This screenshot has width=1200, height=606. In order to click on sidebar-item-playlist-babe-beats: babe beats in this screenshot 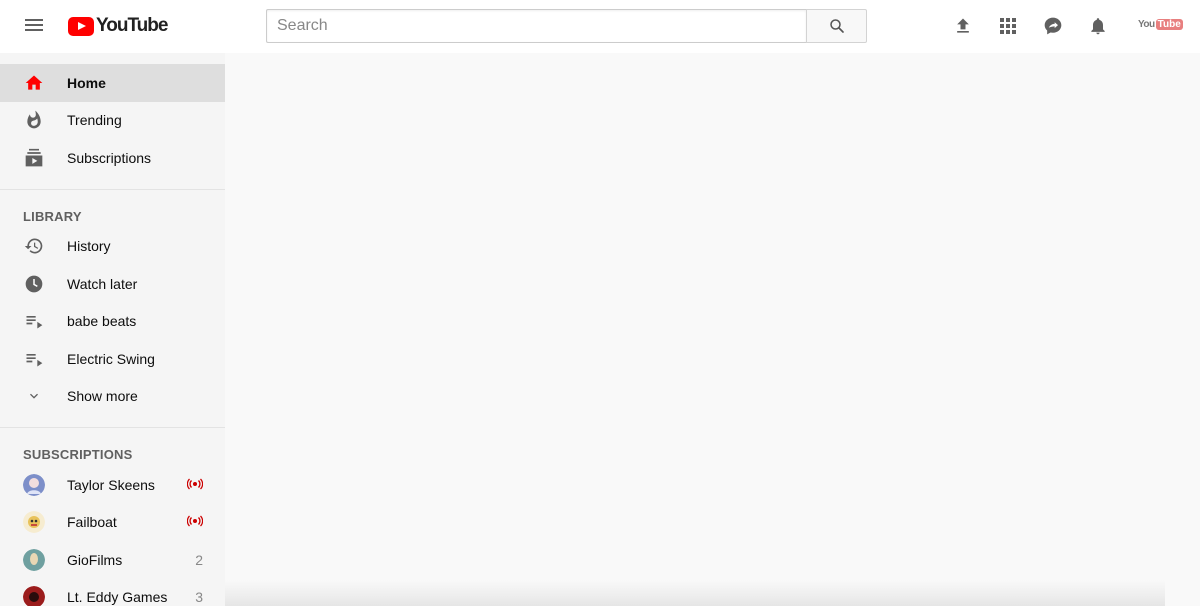, I will do `click(112, 322)`.